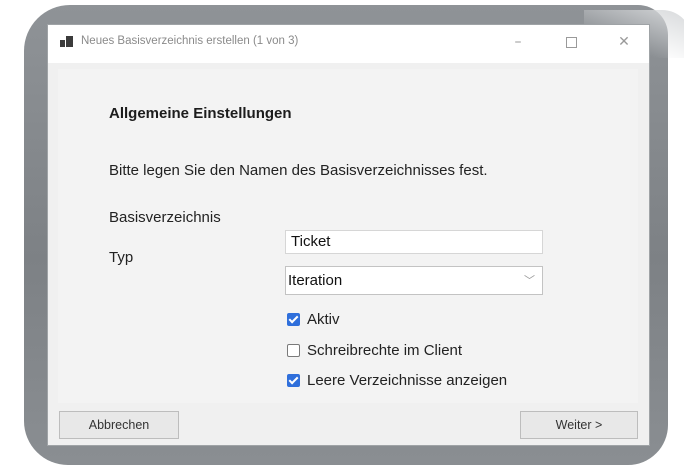 This screenshot has height=466, width=684. Describe the element at coordinates (293, 350) in the screenshot. I see `checkbox-unchecked-icon` at that location.